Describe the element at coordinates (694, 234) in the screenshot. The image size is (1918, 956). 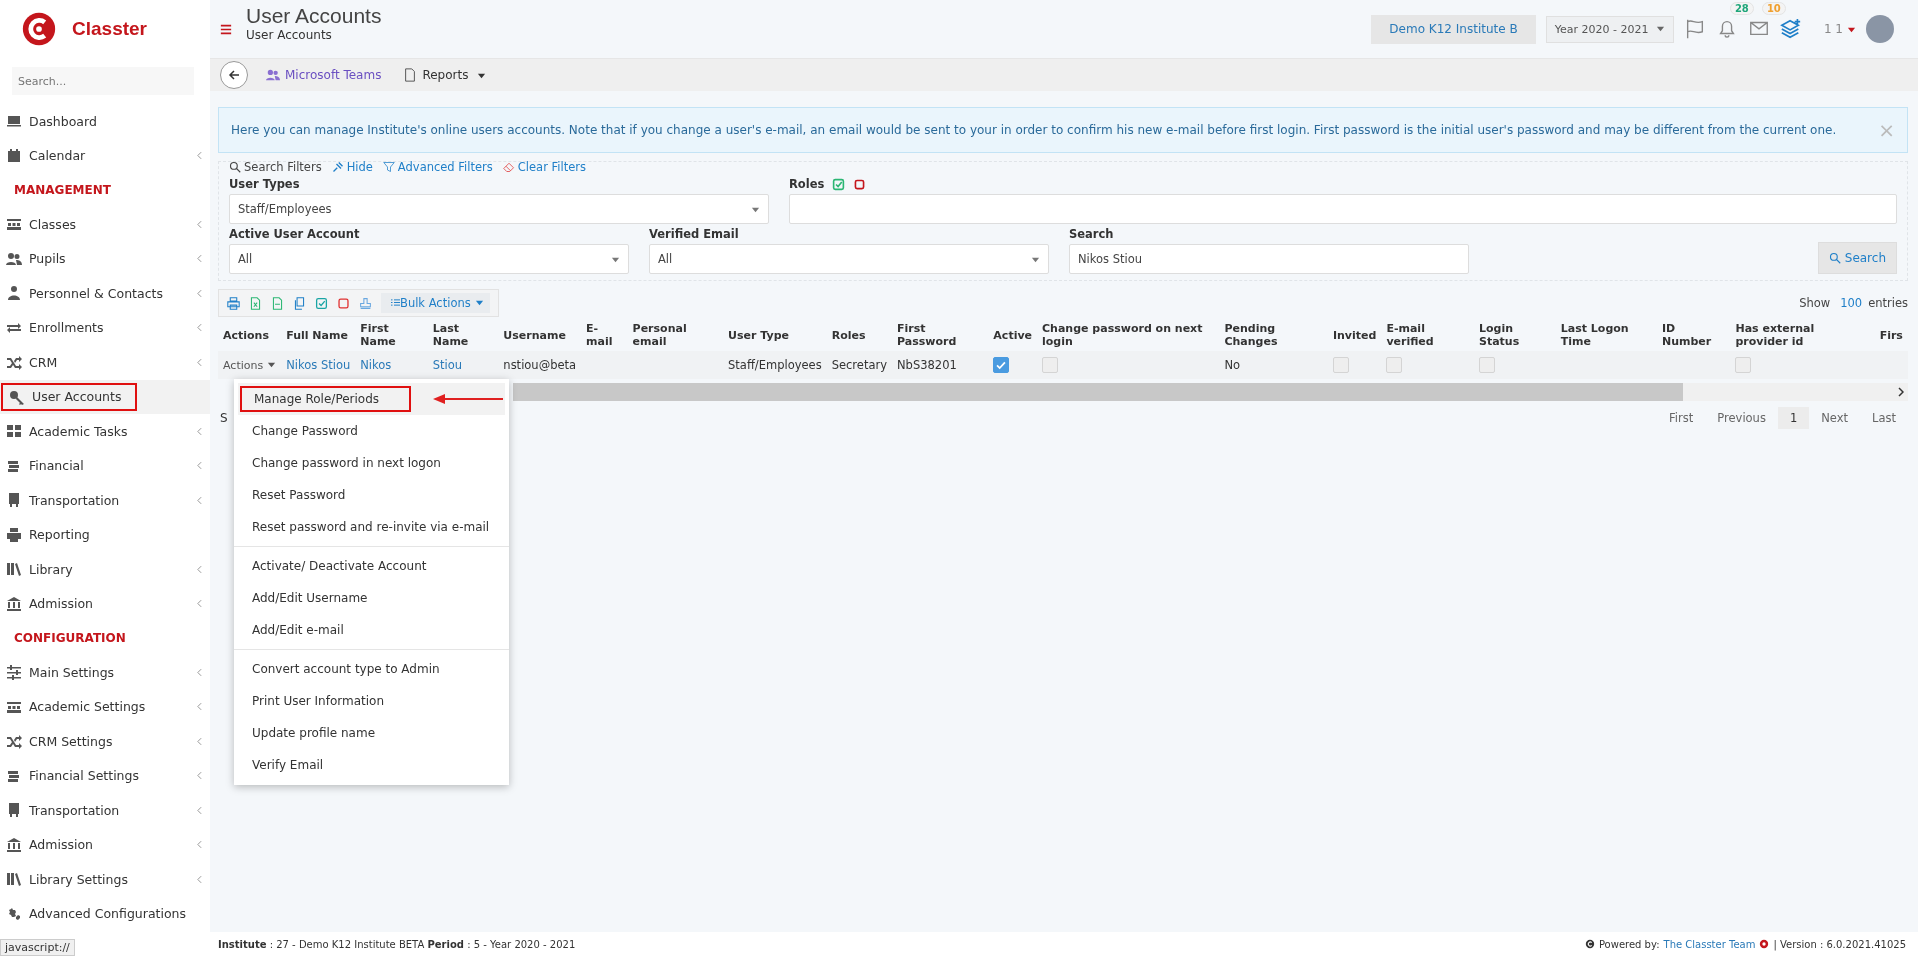
I see `field-label: Verified Email` at that location.